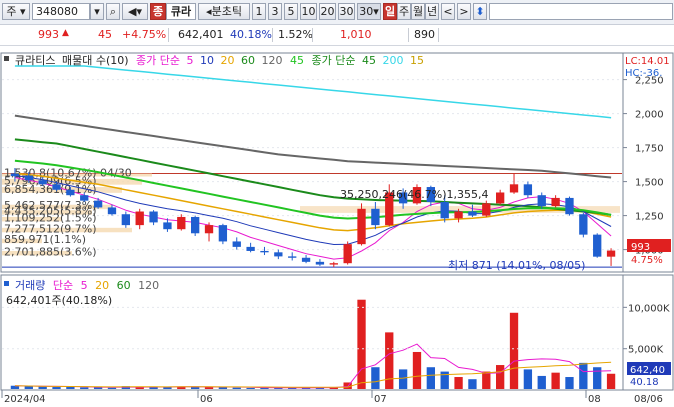  I want to click on stock-name-field: 큐라, so click(181, 11).